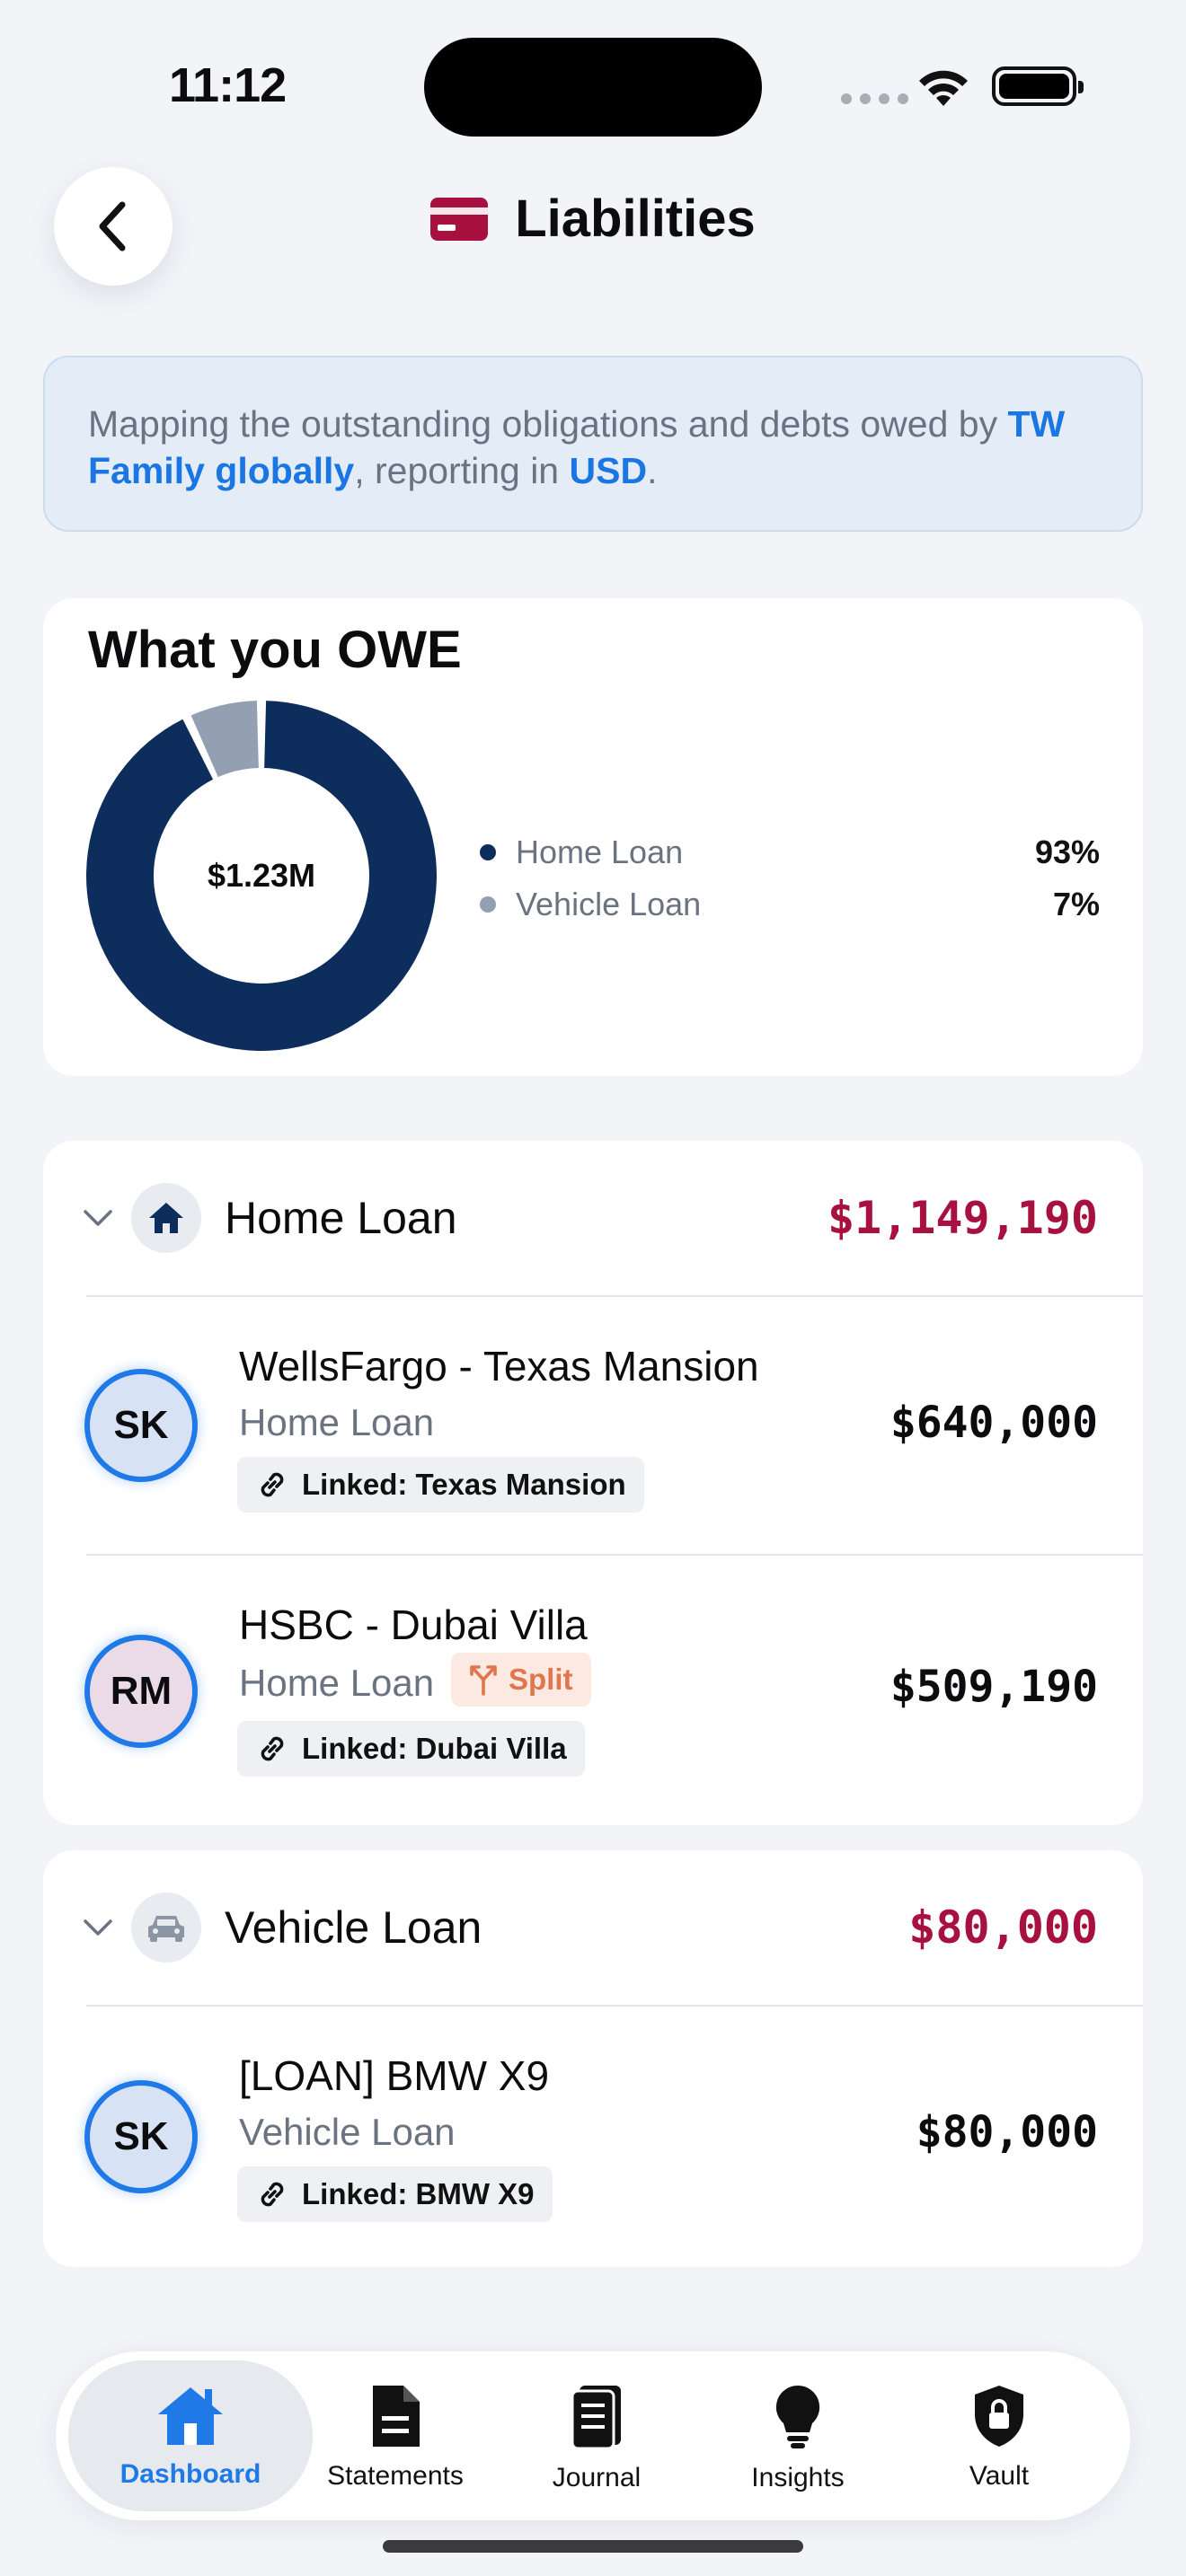 Image resolution: width=1186 pixels, height=2576 pixels. I want to click on linked-asset-label: Linked: Dubai Villa, so click(434, 1748).